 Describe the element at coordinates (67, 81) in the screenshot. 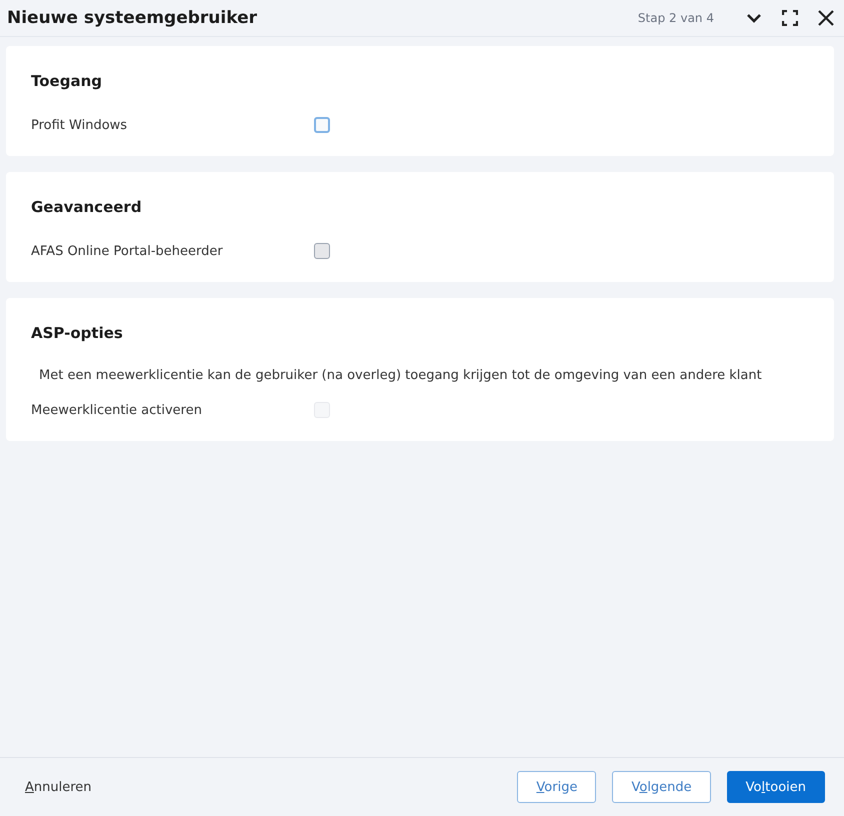

I see `section-heading: Toegang` at that location.